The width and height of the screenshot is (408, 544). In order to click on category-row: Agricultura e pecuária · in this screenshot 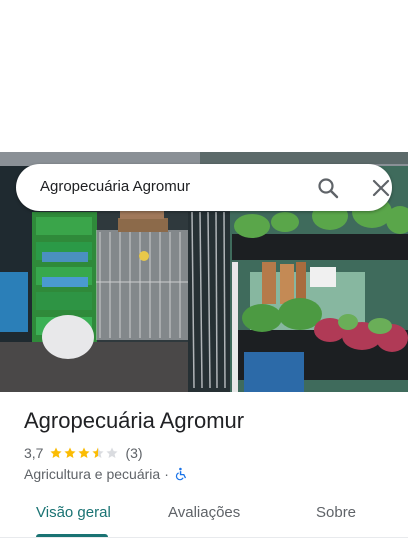, I will do `click(106, 474)`.